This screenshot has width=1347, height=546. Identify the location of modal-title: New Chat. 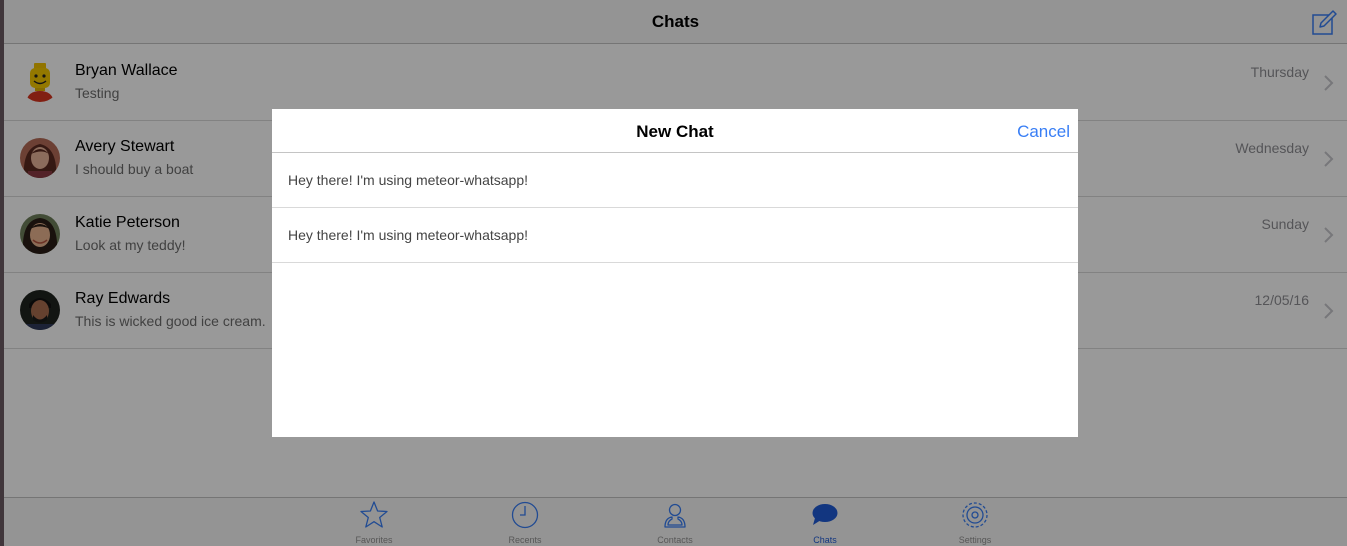
(675, 131).